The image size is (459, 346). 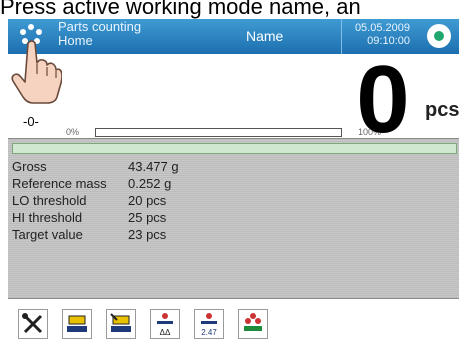 What do you see at coordinates (49, 200) in the screenshot?
I see `info-row-label: LO threshold` at bounding box center [49, 200].